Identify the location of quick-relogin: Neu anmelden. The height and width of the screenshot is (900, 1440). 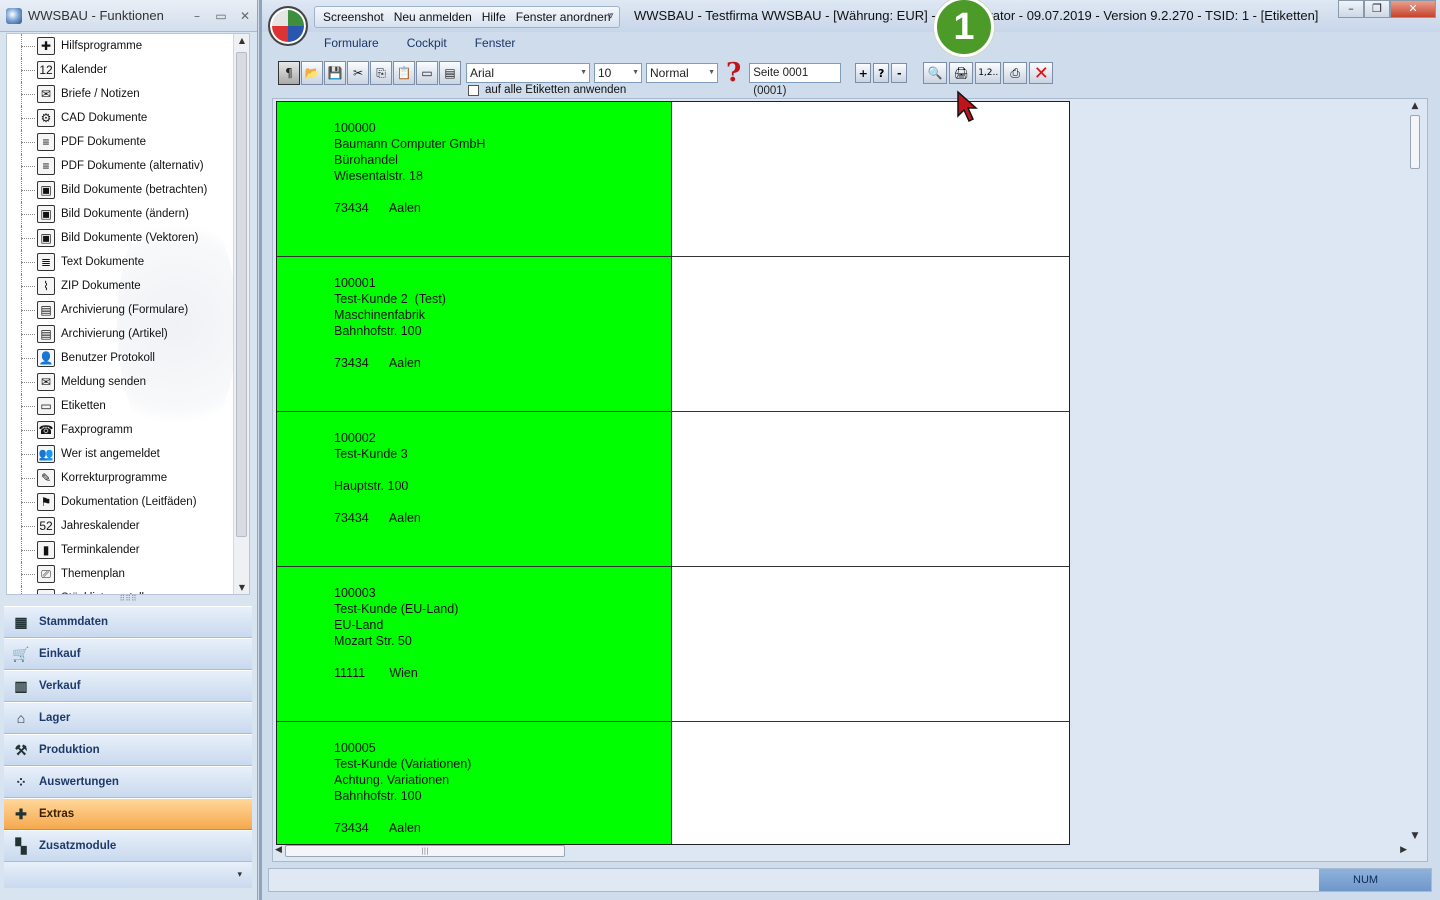
(433, 17).